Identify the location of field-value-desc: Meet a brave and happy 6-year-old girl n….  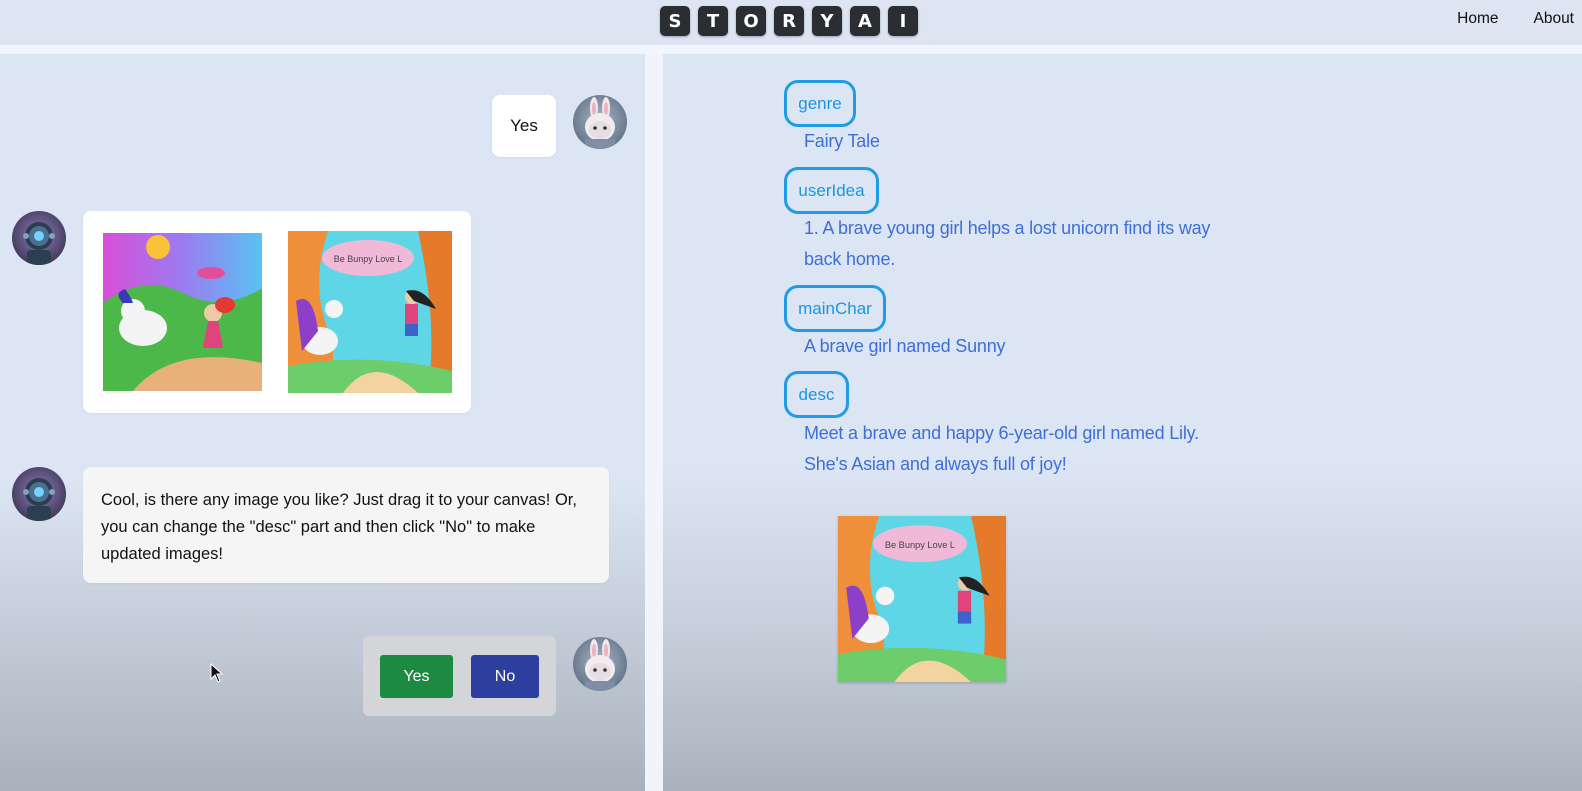
(1014, 449).